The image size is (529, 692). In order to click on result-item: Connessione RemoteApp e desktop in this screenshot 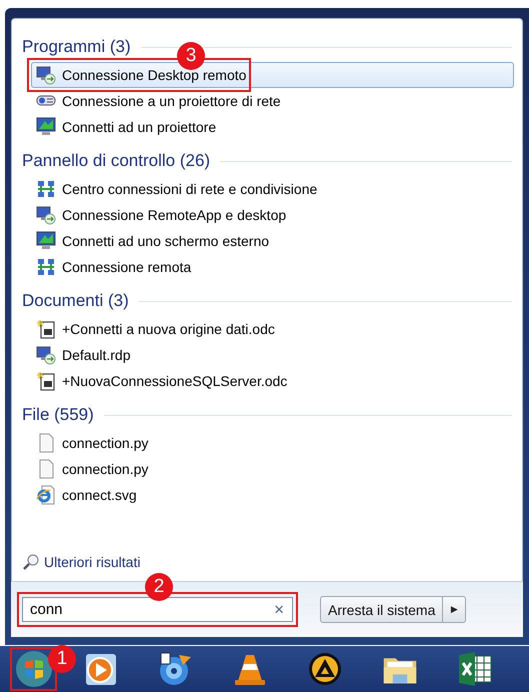, I will do `click(272, 215)`.